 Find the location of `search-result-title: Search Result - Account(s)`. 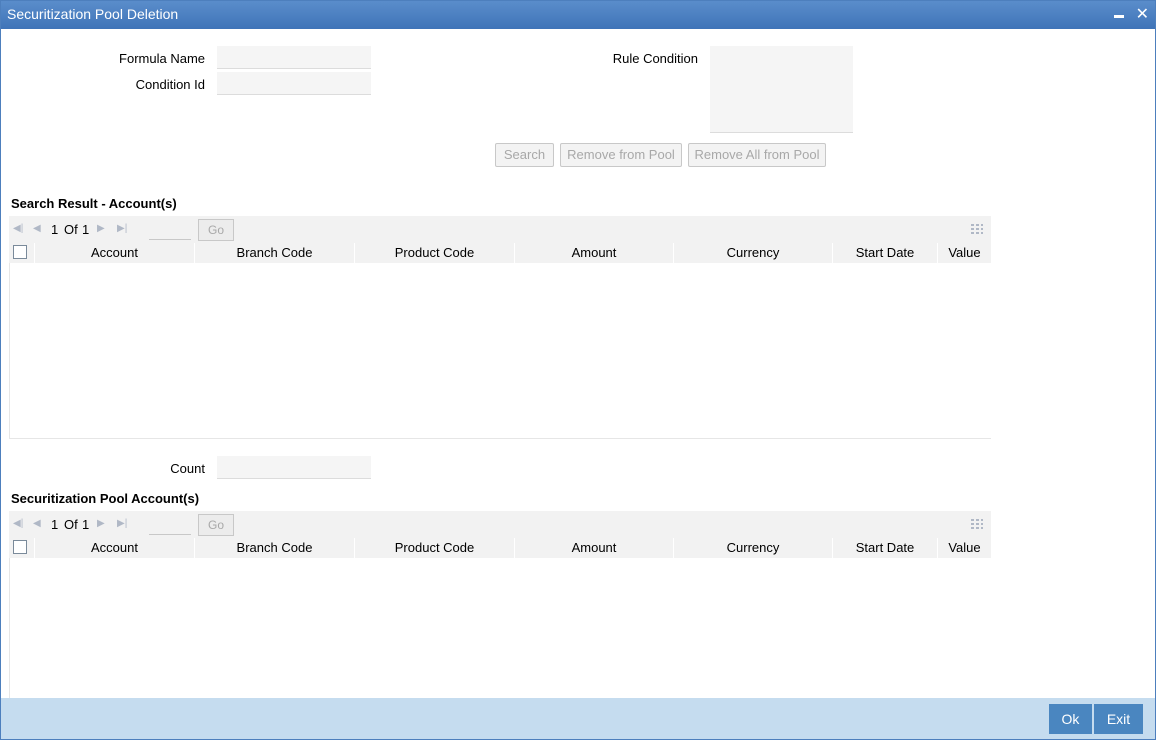

search-result-title: Search Result - Account(s) is located at coordinates (94, 203).